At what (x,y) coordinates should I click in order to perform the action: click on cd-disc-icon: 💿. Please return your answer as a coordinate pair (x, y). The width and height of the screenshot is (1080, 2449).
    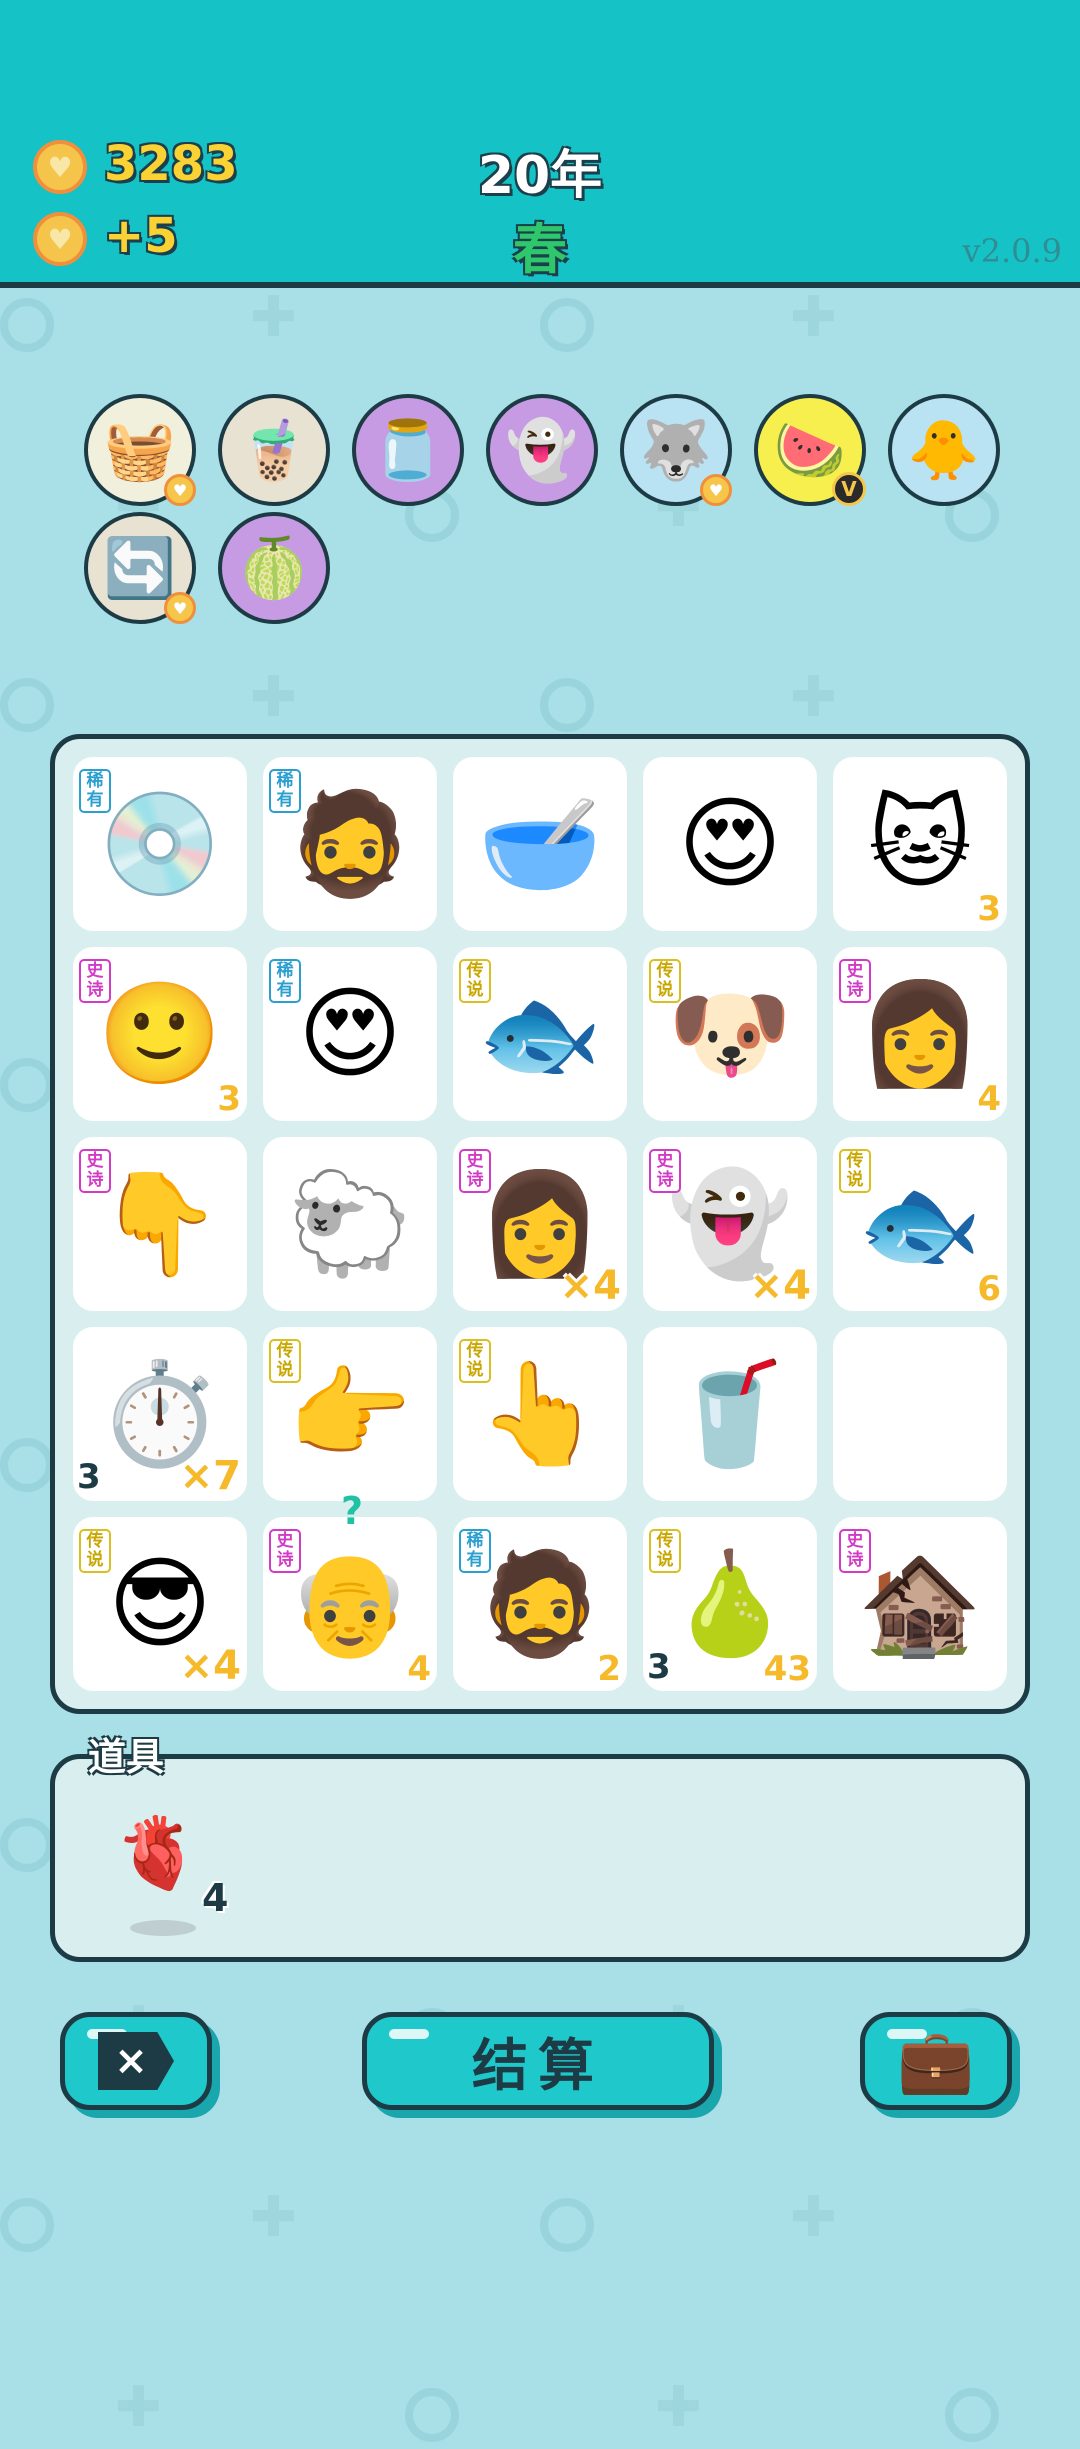
    Looking at the image, I should click on (160, 843).